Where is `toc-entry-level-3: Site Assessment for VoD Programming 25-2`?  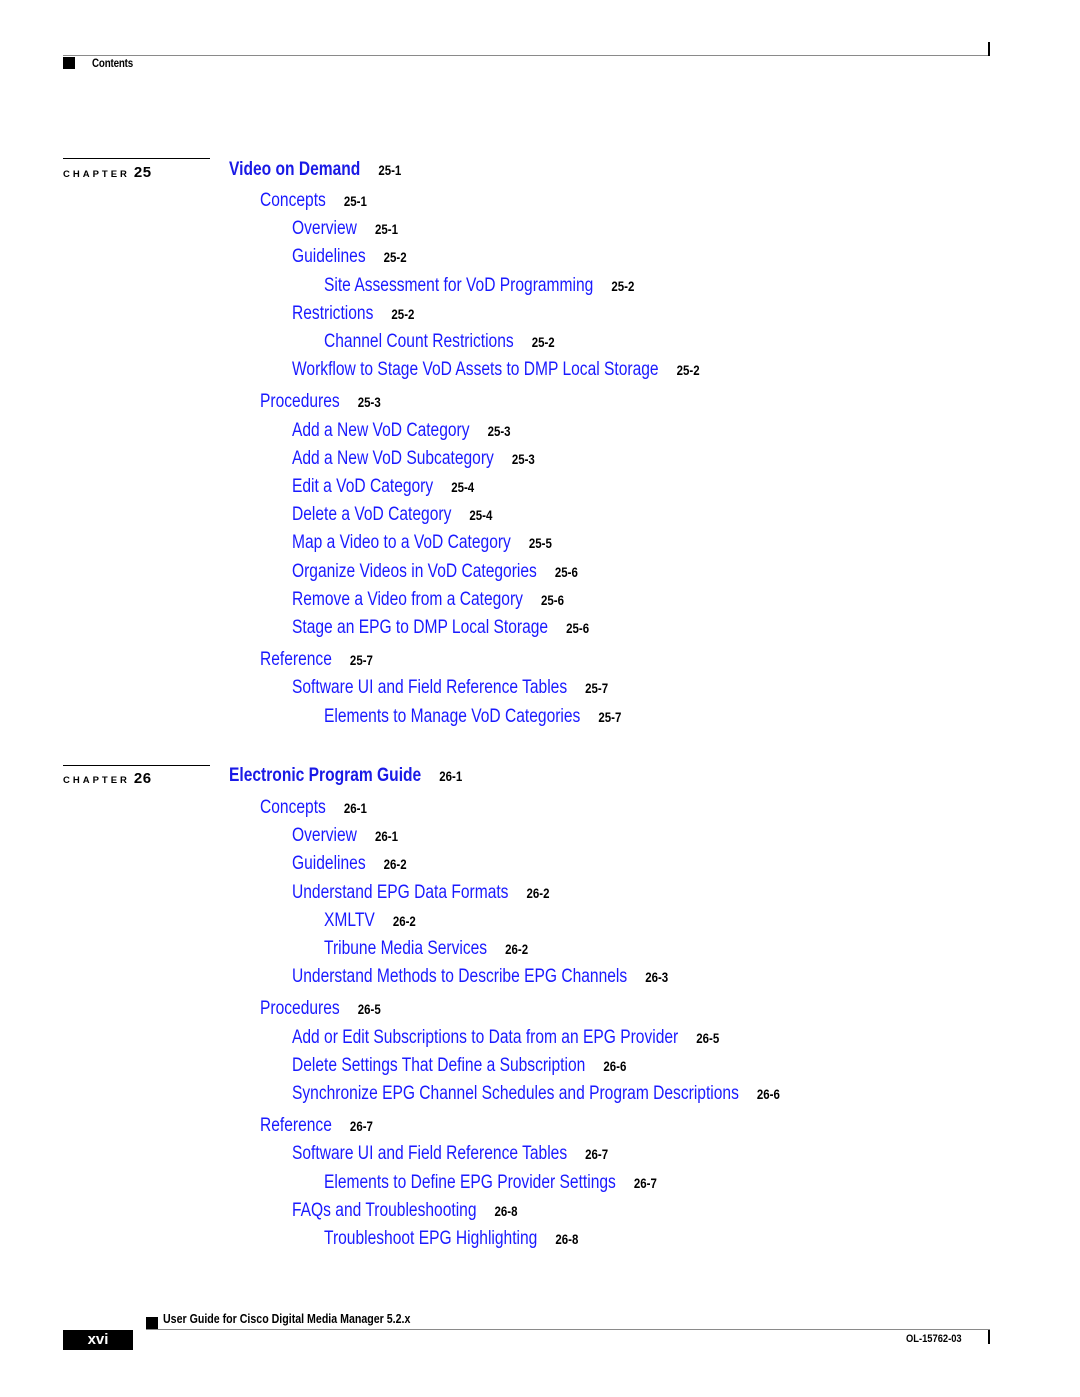
toc-entry-level-3: Site Assessment for VoD Programming 25-2 is located at coordinates (479, 286).